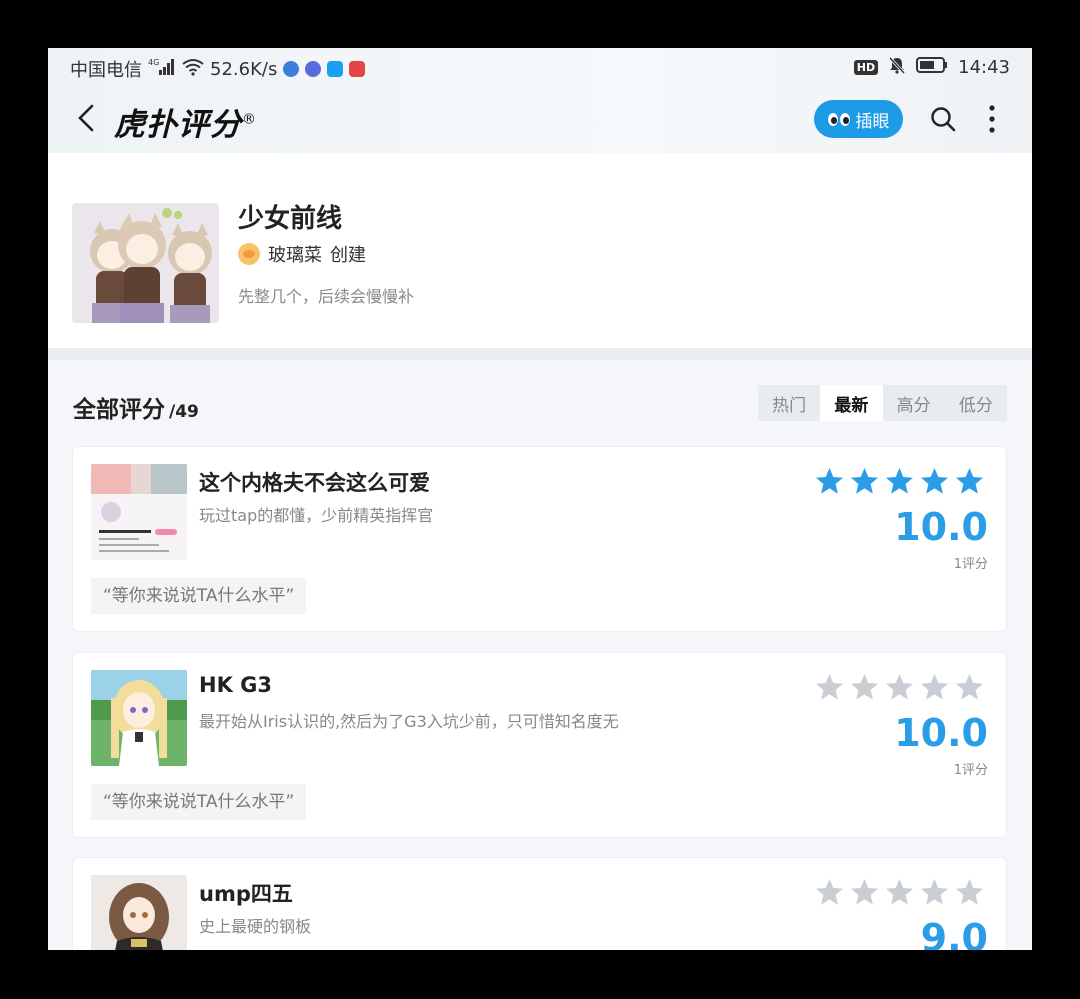  What do you see at coordinates (539, 903) in the screenshot?
I see `rating-card: ump四五 史上最硬的钢板 9.0` at bounding box center [539, 903].